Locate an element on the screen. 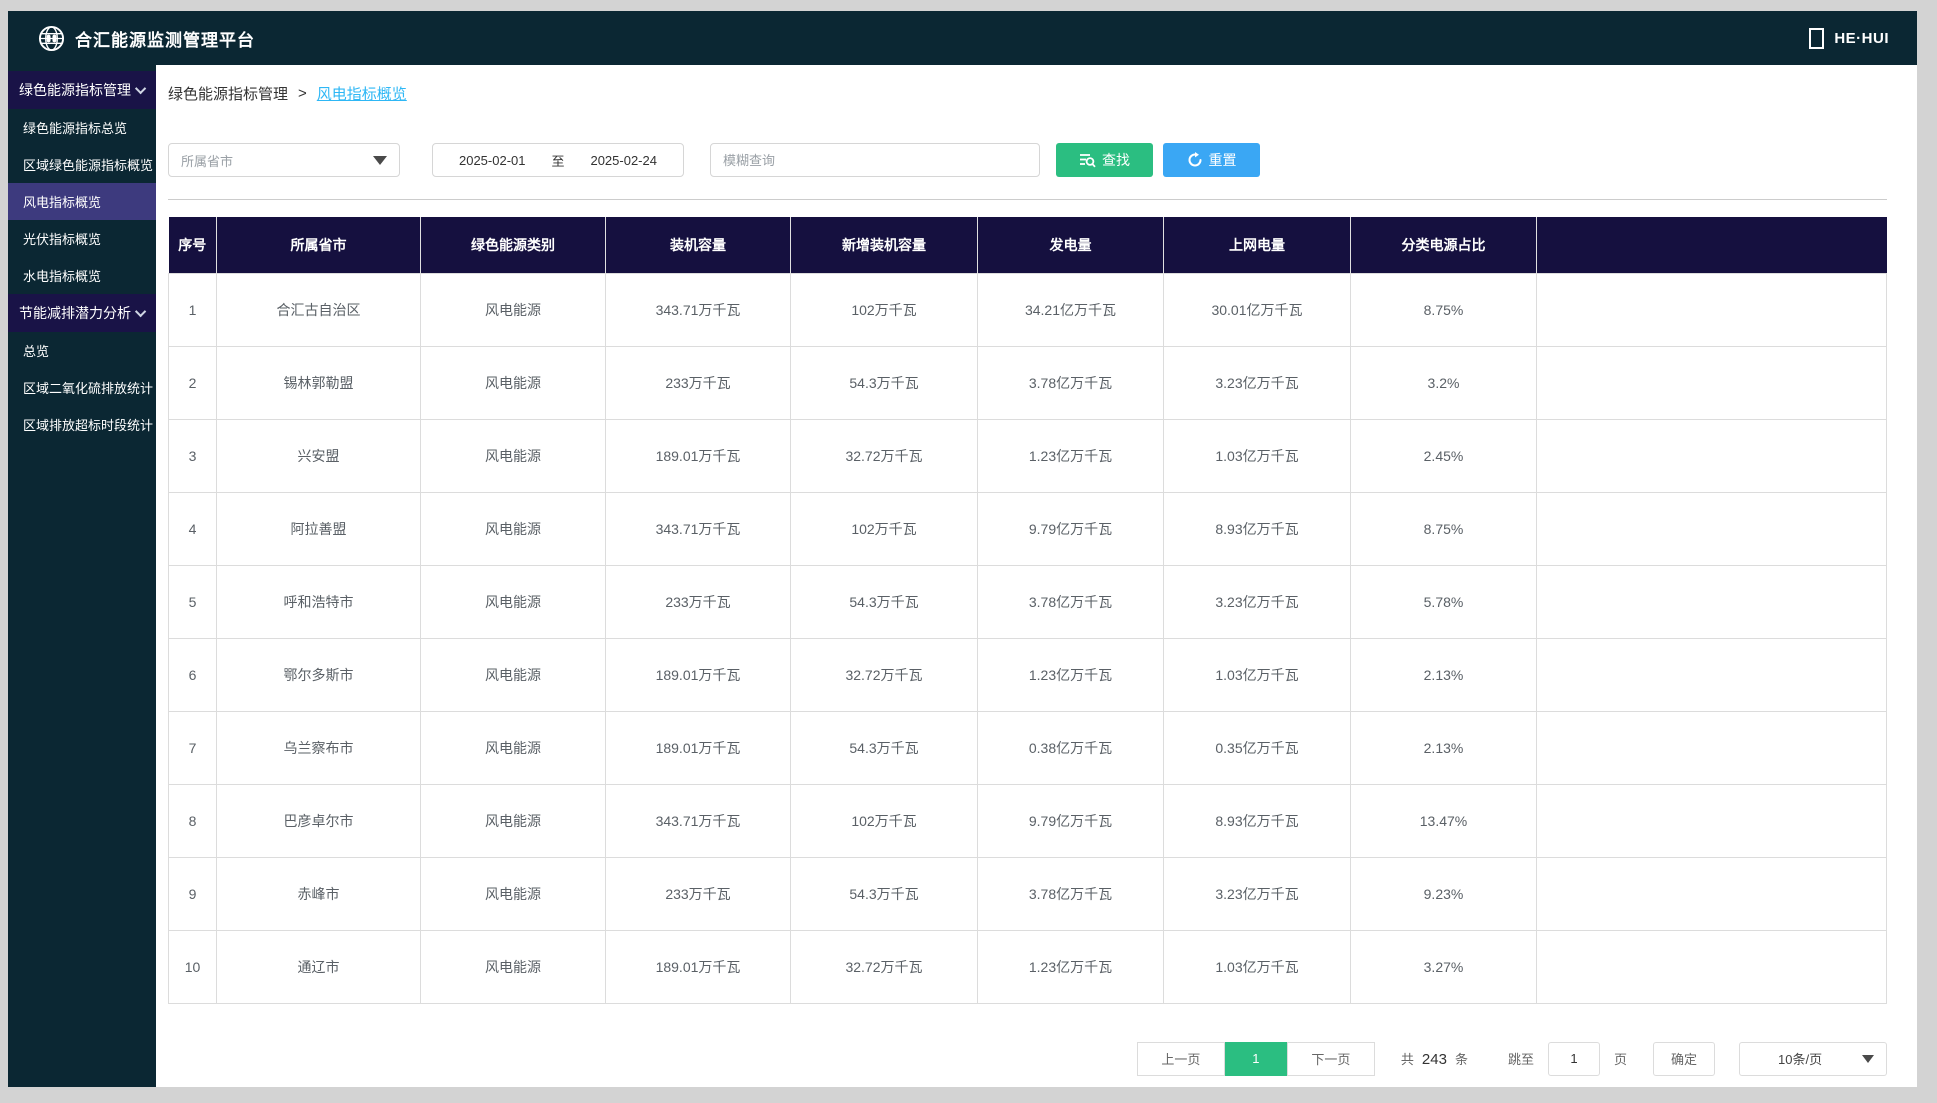 This screenshot has height=1103, width=1937. find-button: 查找 is located at coordinates (1104, 160).